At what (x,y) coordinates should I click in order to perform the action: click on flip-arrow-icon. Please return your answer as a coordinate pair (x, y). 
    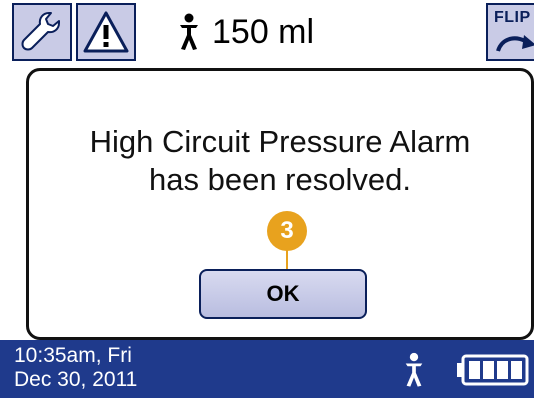
    Looking at the image, I should click on (515, 43).